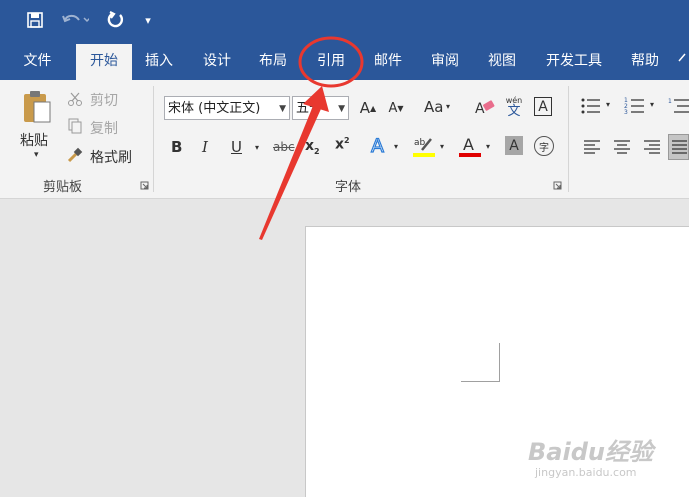 The image size is (689, 497). I want to click on watermark-url: jingyan.baidu.com, so click(586, 472).